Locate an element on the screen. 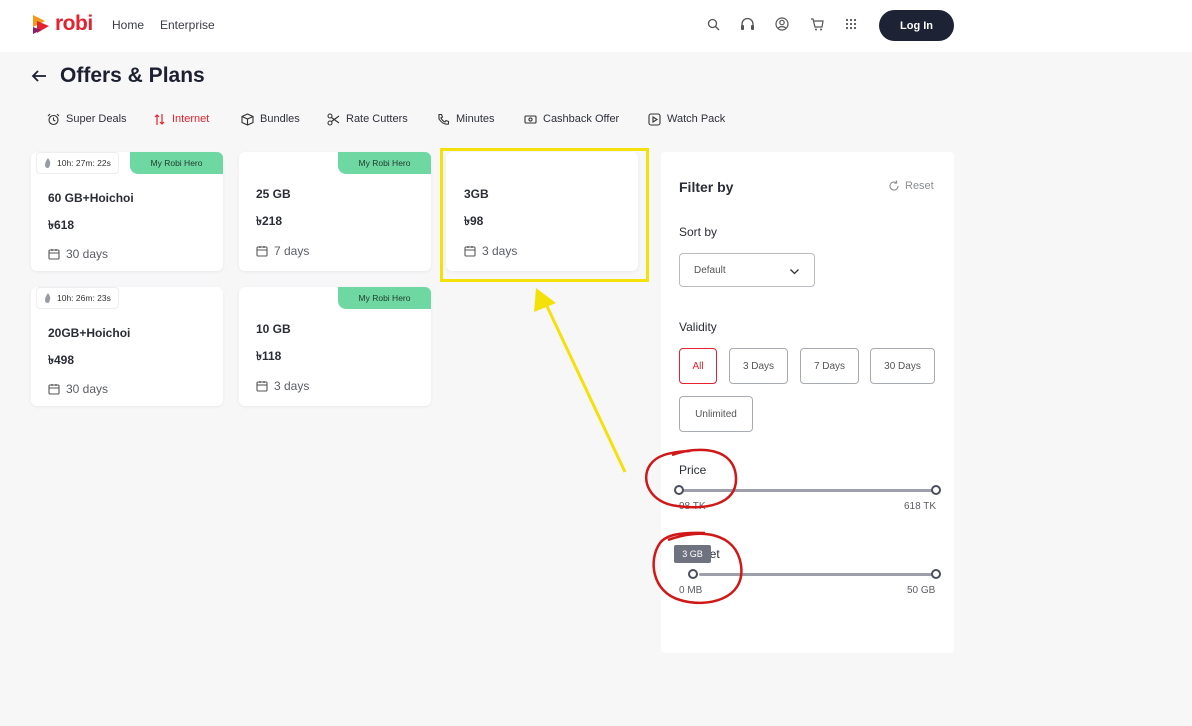 This screenshot has height=726, width=1192. tab-bundles: Bundles is located at coordinates (270, 119).